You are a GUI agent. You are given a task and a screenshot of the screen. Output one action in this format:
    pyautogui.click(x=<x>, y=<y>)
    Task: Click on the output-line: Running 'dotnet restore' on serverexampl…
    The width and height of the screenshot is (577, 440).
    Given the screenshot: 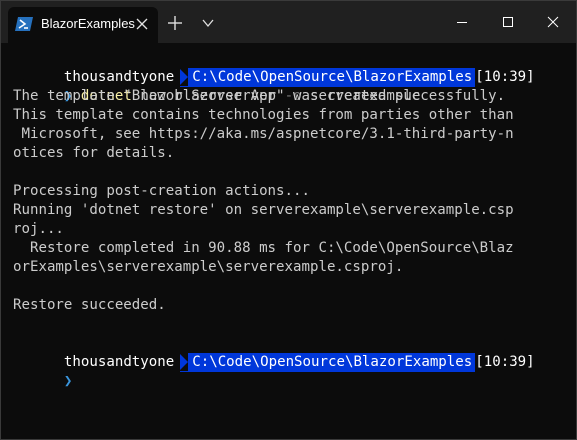 What is the action you would take?
    pyautogui.click(x=263, y=210)
    